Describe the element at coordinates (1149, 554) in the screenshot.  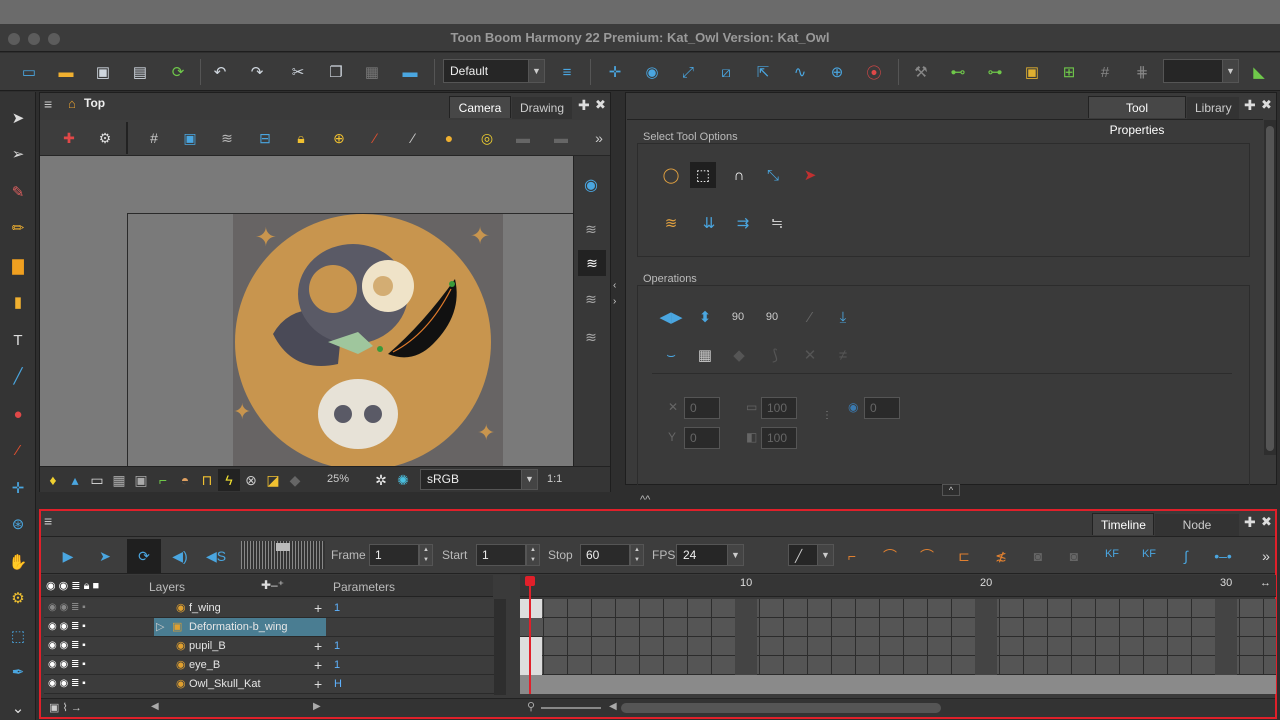
I see `remove-keyframe-icon: KF` at that location.